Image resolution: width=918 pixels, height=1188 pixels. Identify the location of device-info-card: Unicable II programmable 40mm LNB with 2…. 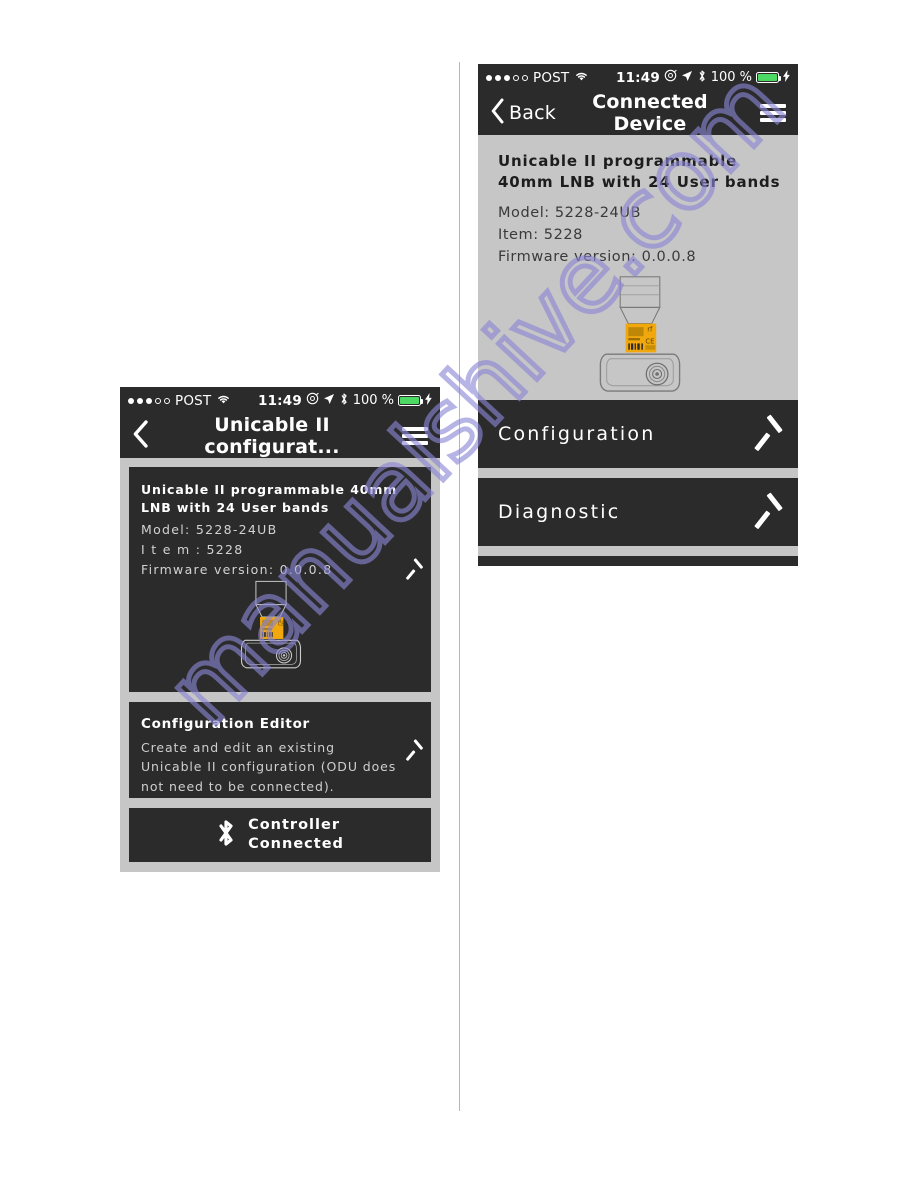
(280, 579).